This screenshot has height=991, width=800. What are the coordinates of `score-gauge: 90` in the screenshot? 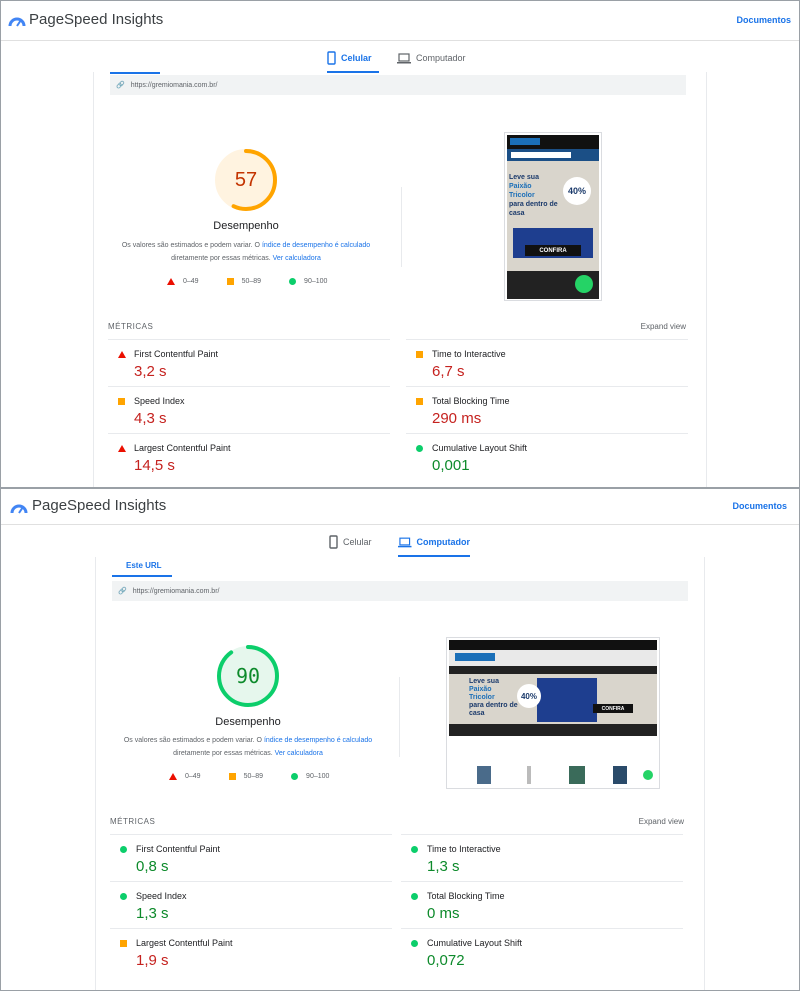 It's located at (248, 676).